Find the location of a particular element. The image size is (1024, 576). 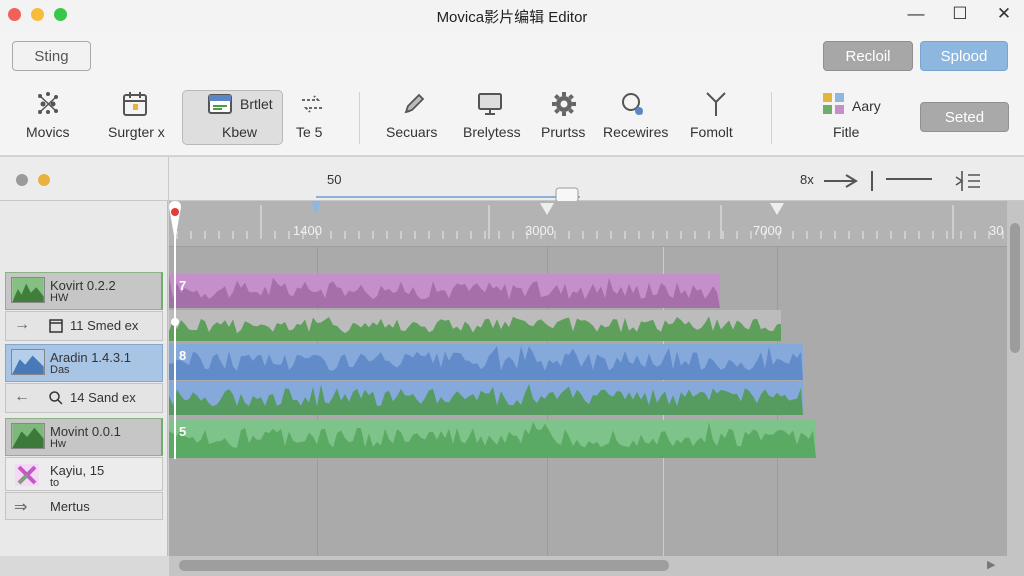

track-label: 11 Smed ex is located at coordinates (104, 325).